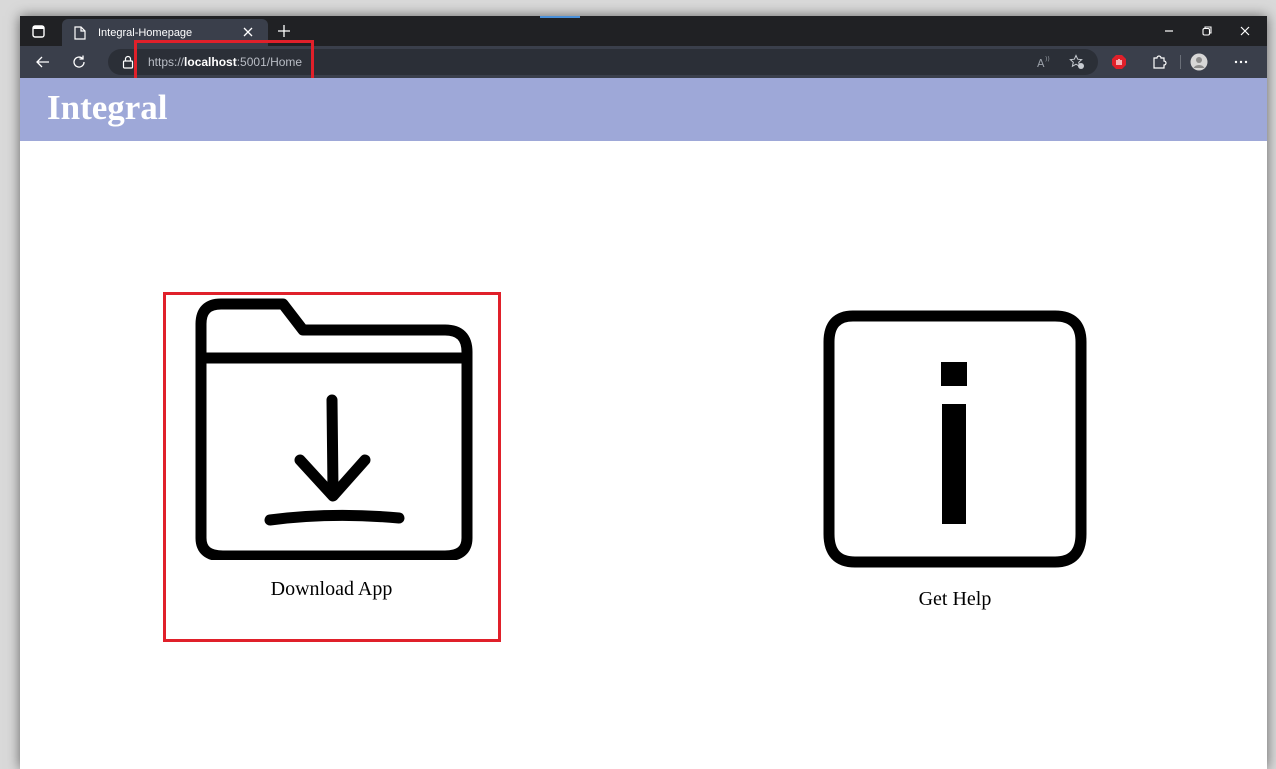  Describe the element at coordinates (1041, 63) in the screenshot. I see `svg-text: A` at that location.